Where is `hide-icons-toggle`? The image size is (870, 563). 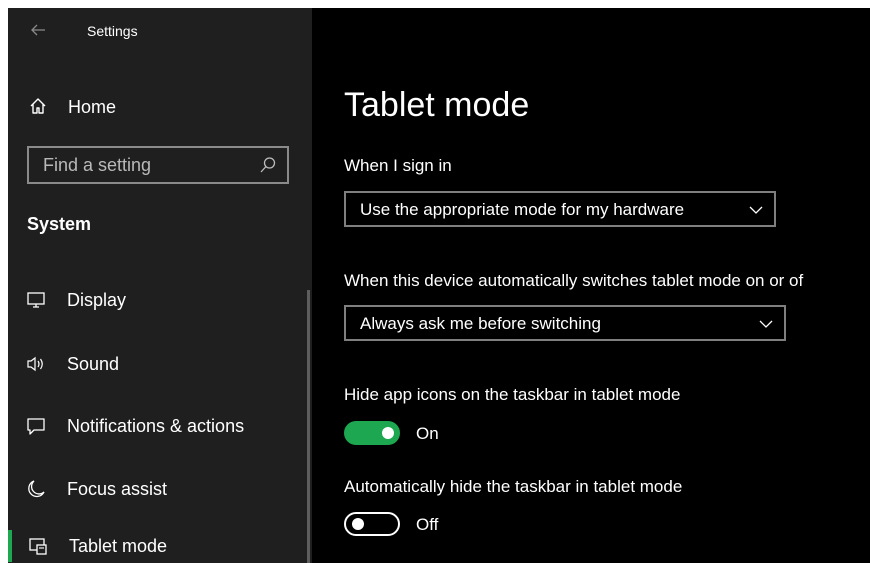 hide-icons-toggle is located at coordinates (372, 433).